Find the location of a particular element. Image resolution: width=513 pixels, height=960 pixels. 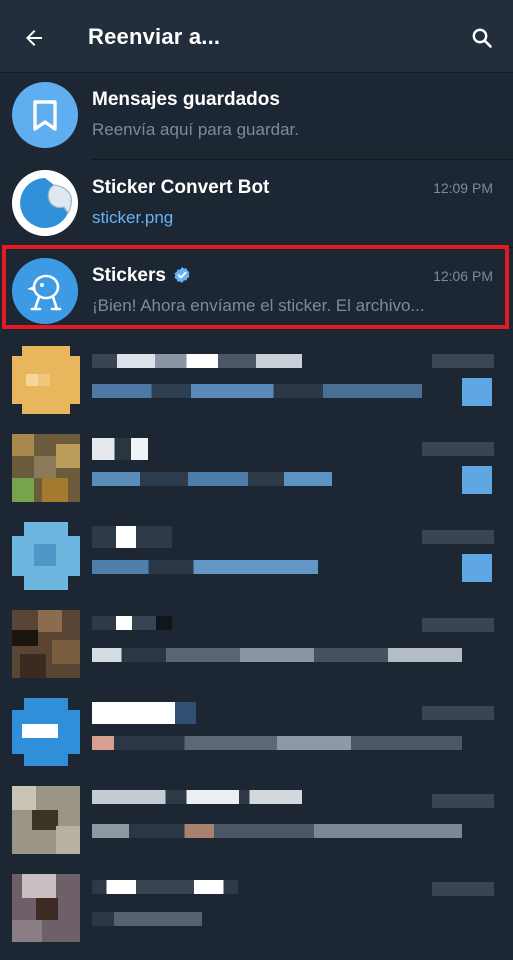

search-icon is located at coordinates (482, 38).